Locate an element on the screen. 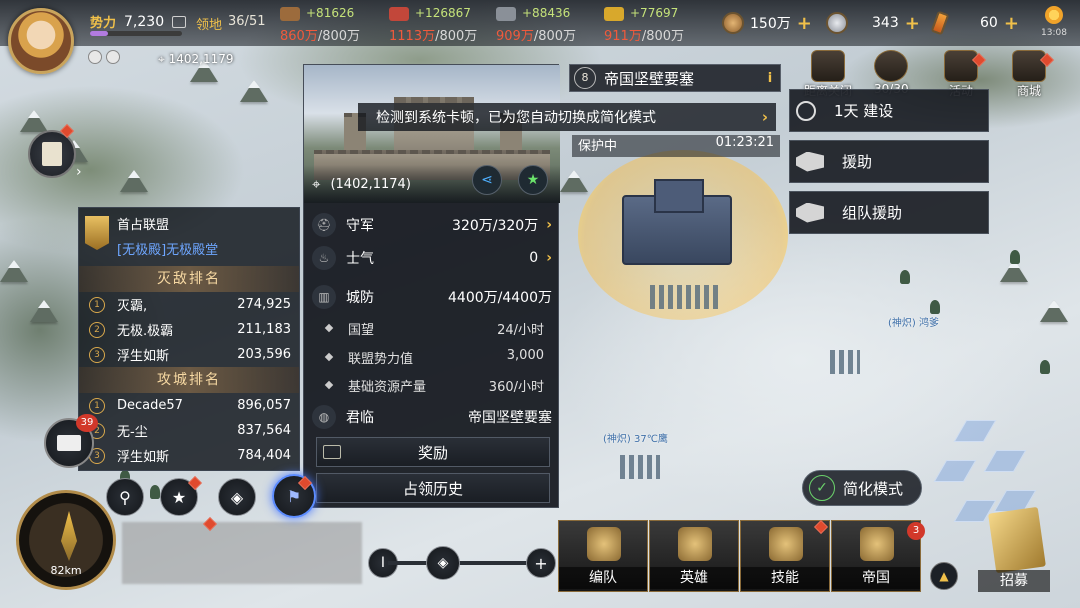  tab-heroes: 英雄 is located at coordinates (694, 556).